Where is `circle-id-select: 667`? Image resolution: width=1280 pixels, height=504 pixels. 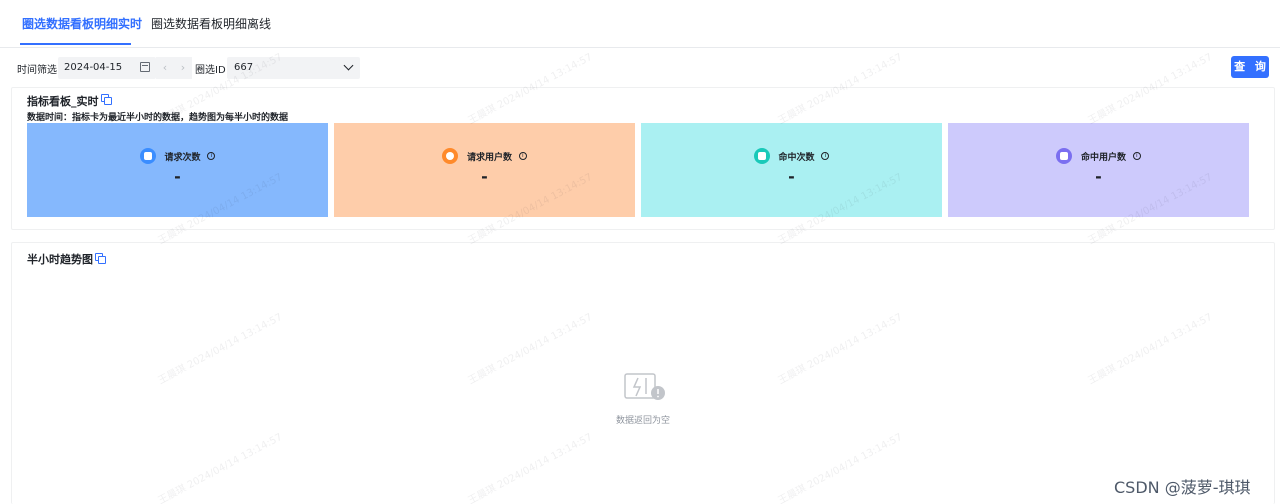
circle-id-select: 667 is located at coordinates (293, 68).